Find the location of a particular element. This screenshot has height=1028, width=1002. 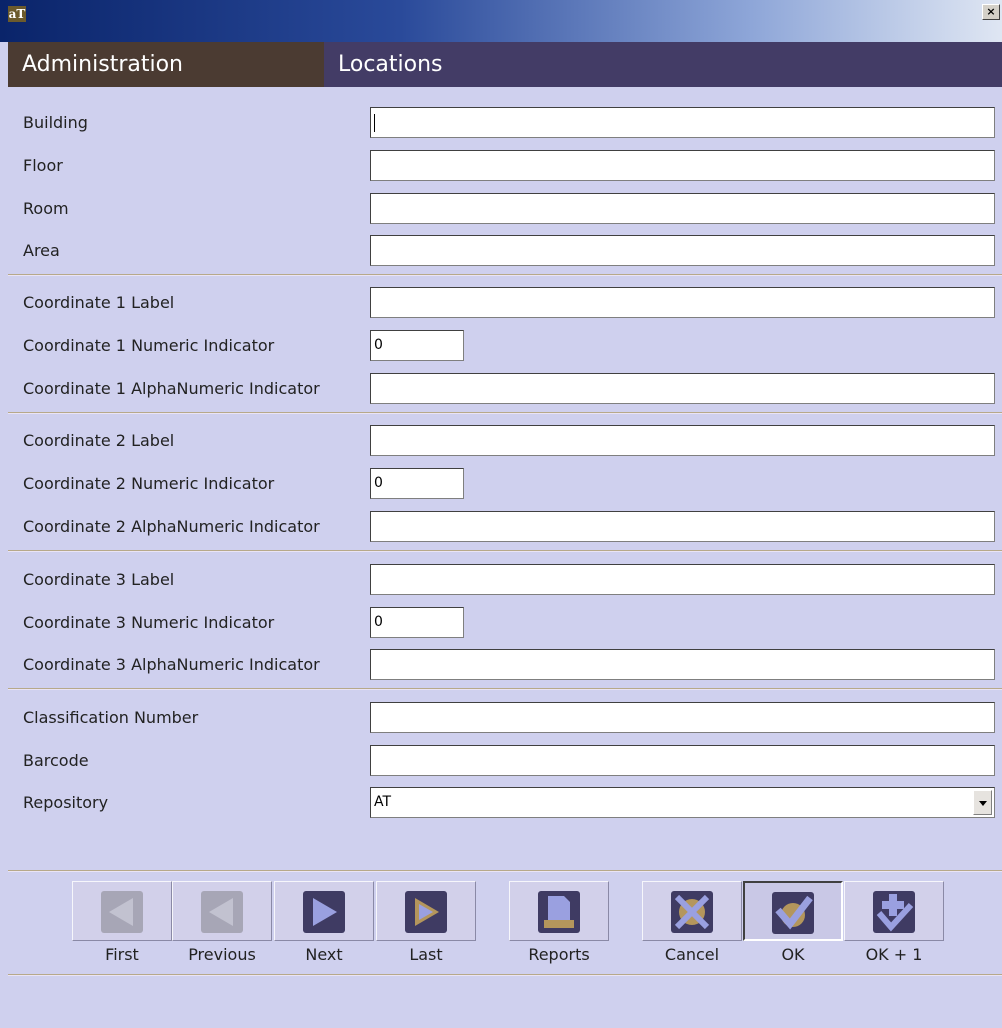

field-row-room: Room is located at coordinates (501, 211).